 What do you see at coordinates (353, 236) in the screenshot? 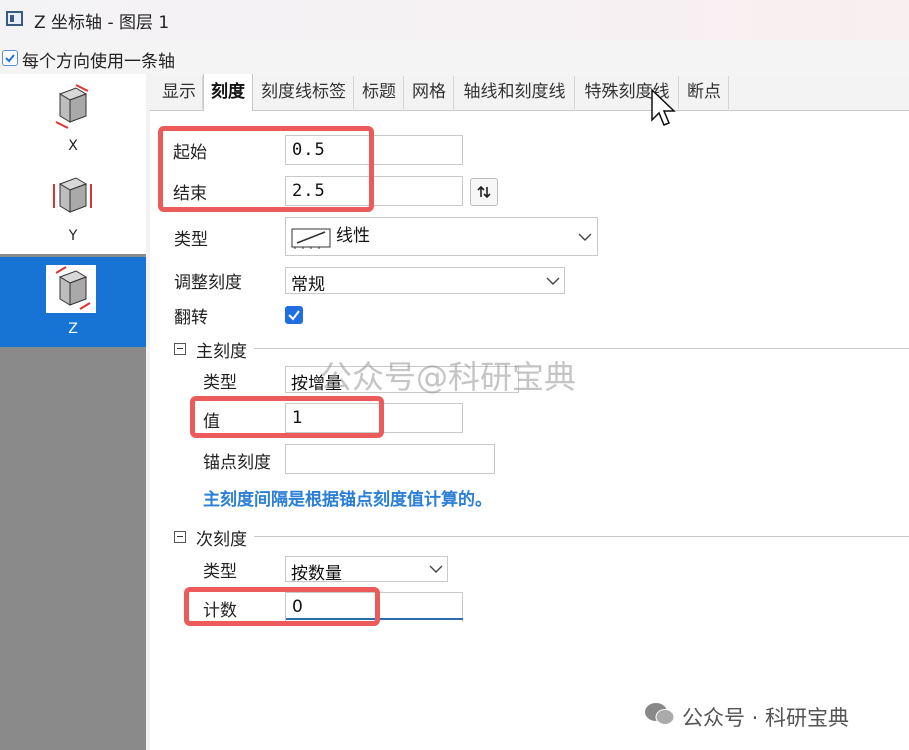
I see `scale-type-value: 线性` at bounding box center [353, 236].